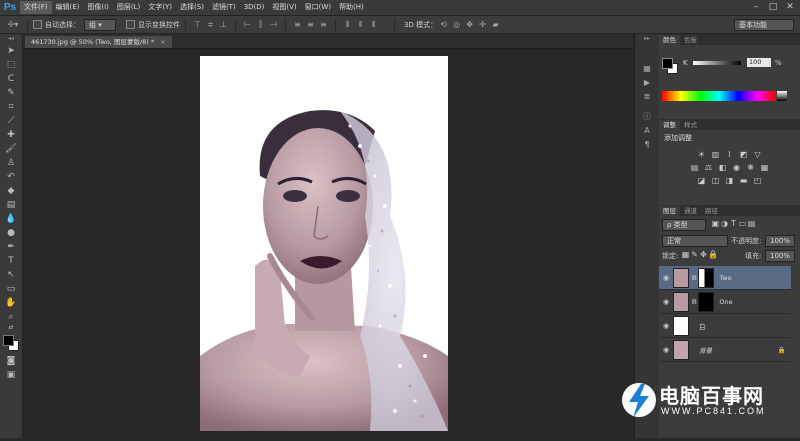 This screenshot has width=800, height=441. What do you see at coordinates (11, 79) in the screenshot?
I see `lasso-tool-icon: ᑕ` at bounding box center [11, 79].